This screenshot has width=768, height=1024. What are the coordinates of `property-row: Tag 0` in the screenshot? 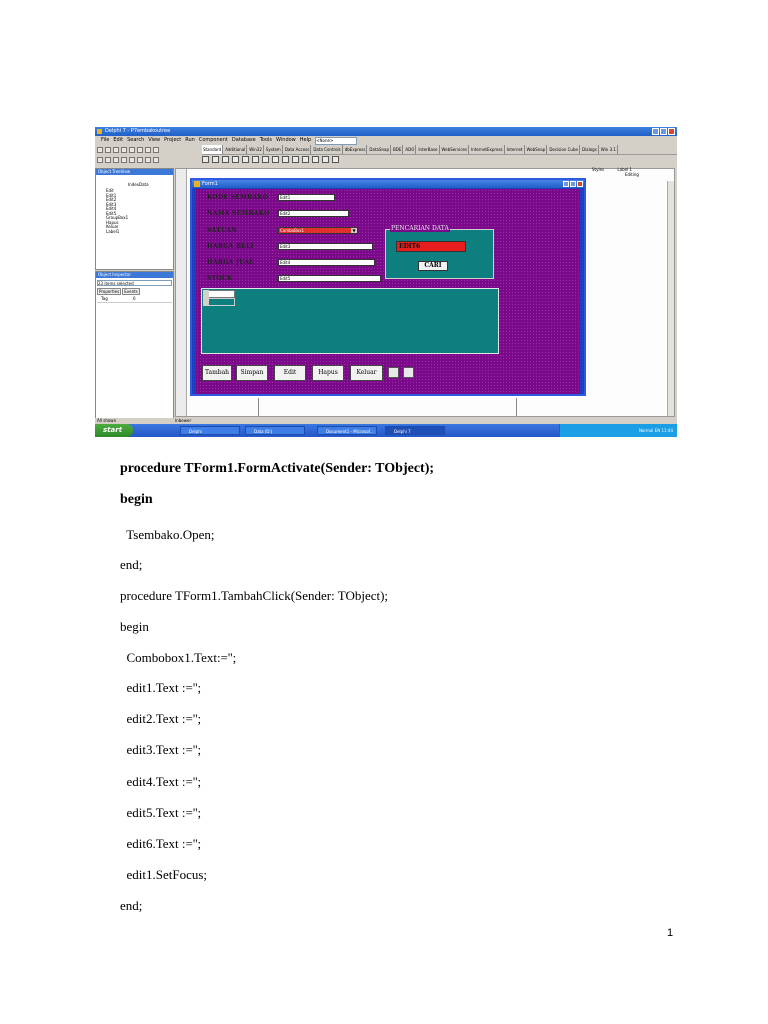 It's located at (134, 299).